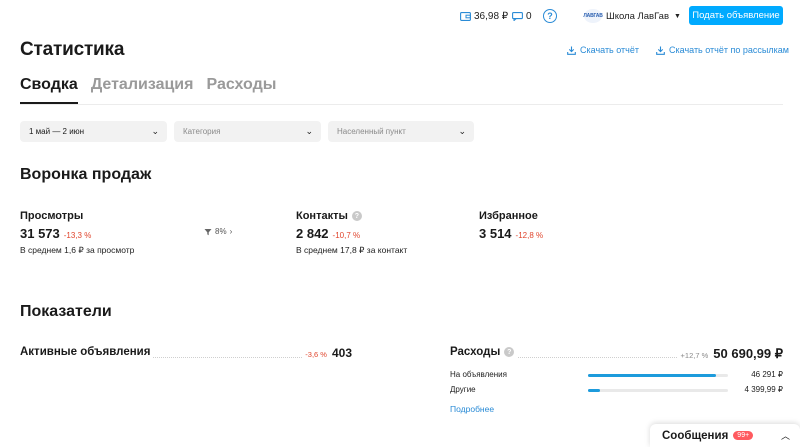 The height and width of the screenshot is (447, 800). I want to click on tabs: Сводка Детализация Расходы, so click(148, 90).